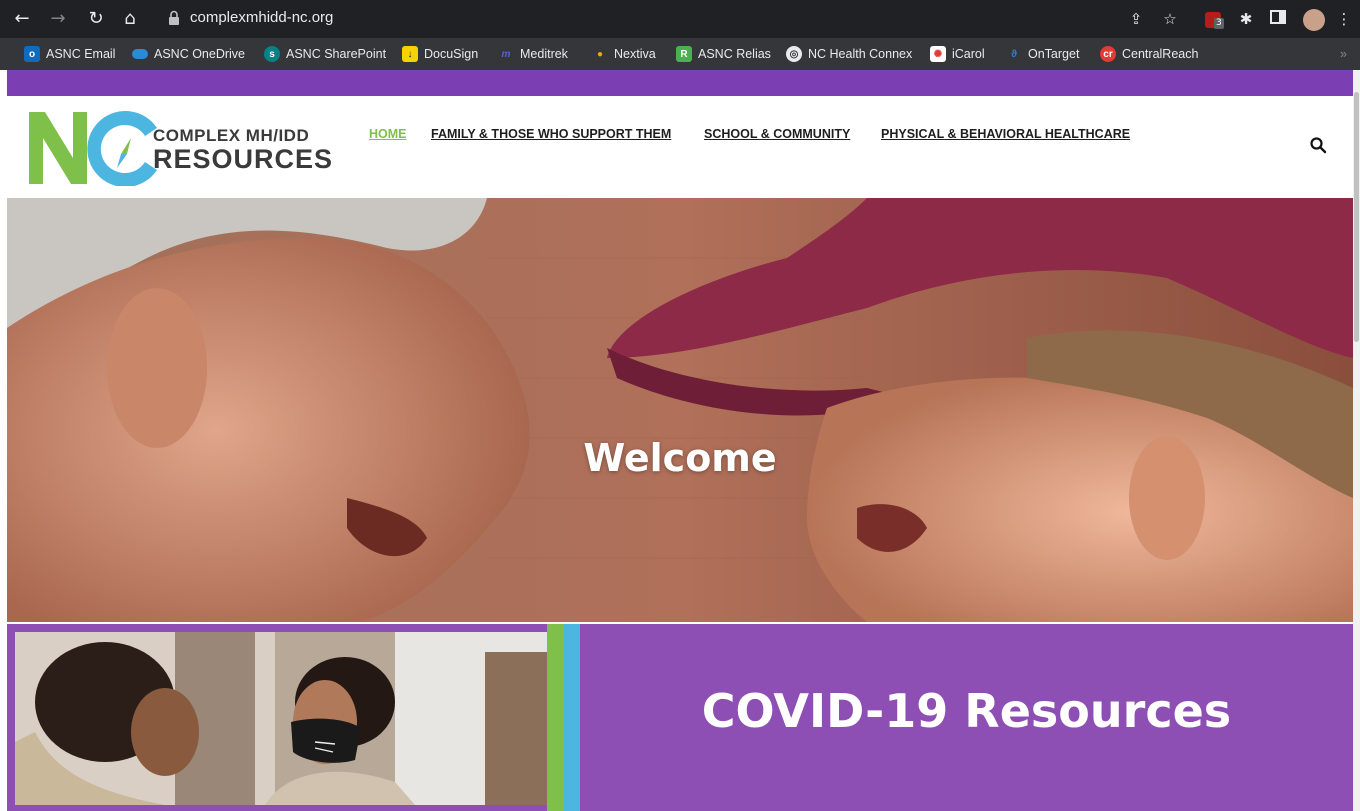  What do you see at coordinates (175, 19) in the screenshot?
I see `lock-icon` at bounding box center [175, 19].